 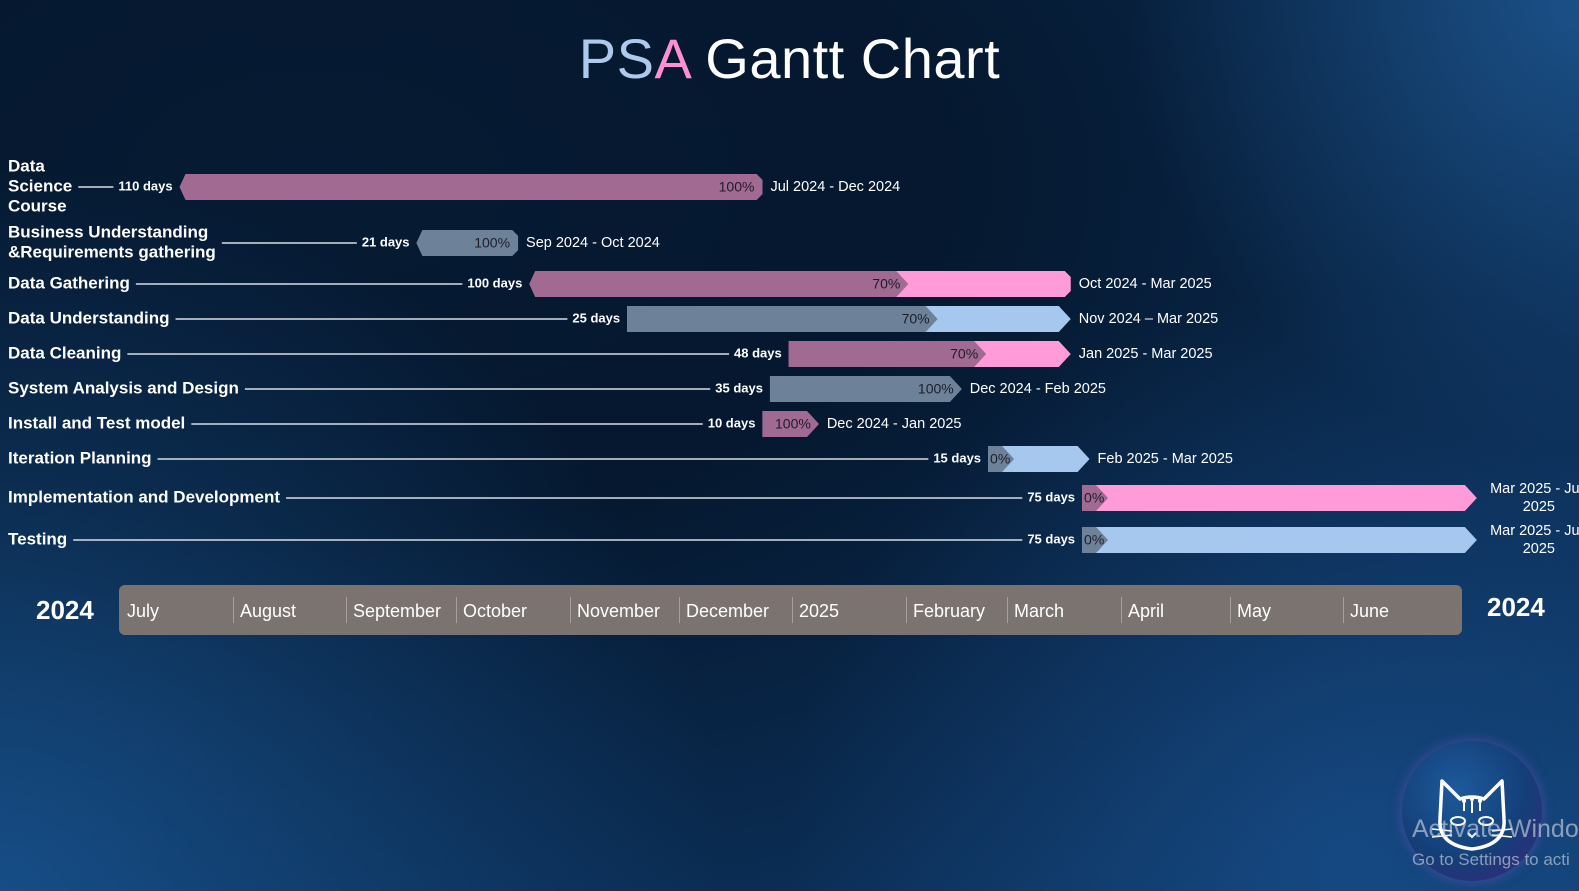 What do you see at coordinates (596, 317) in the screenshot?
I see `task-duration-label: 25 days` at bounding box center [596, 317].